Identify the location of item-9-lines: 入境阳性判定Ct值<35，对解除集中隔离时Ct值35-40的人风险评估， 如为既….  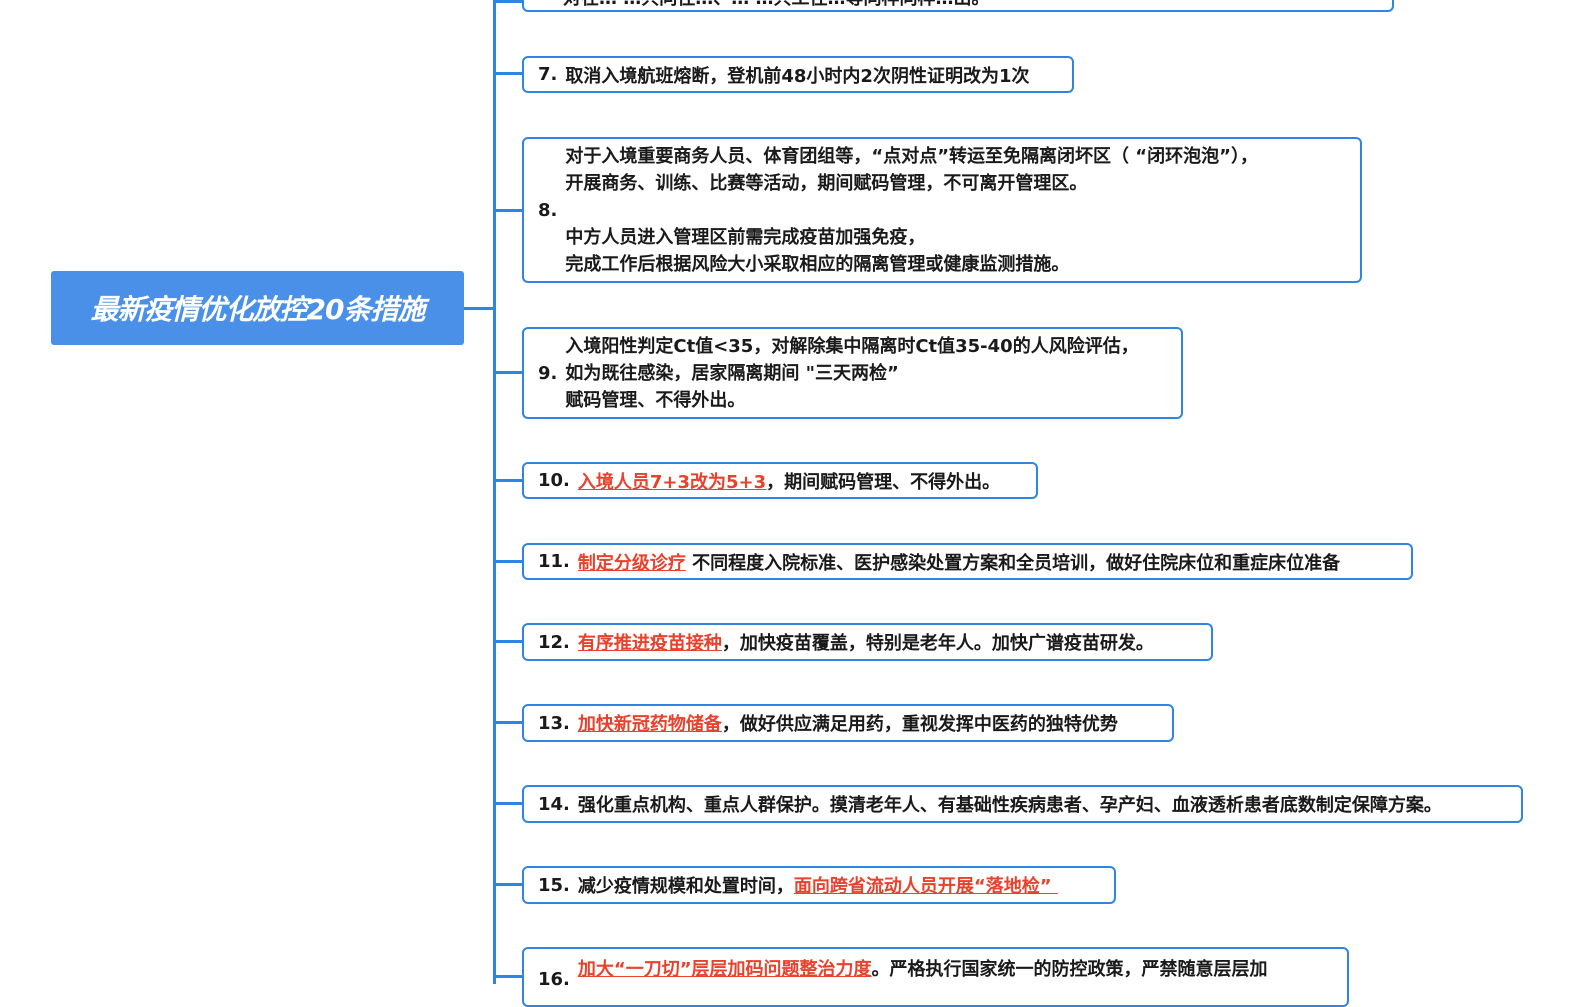
(851, 373).